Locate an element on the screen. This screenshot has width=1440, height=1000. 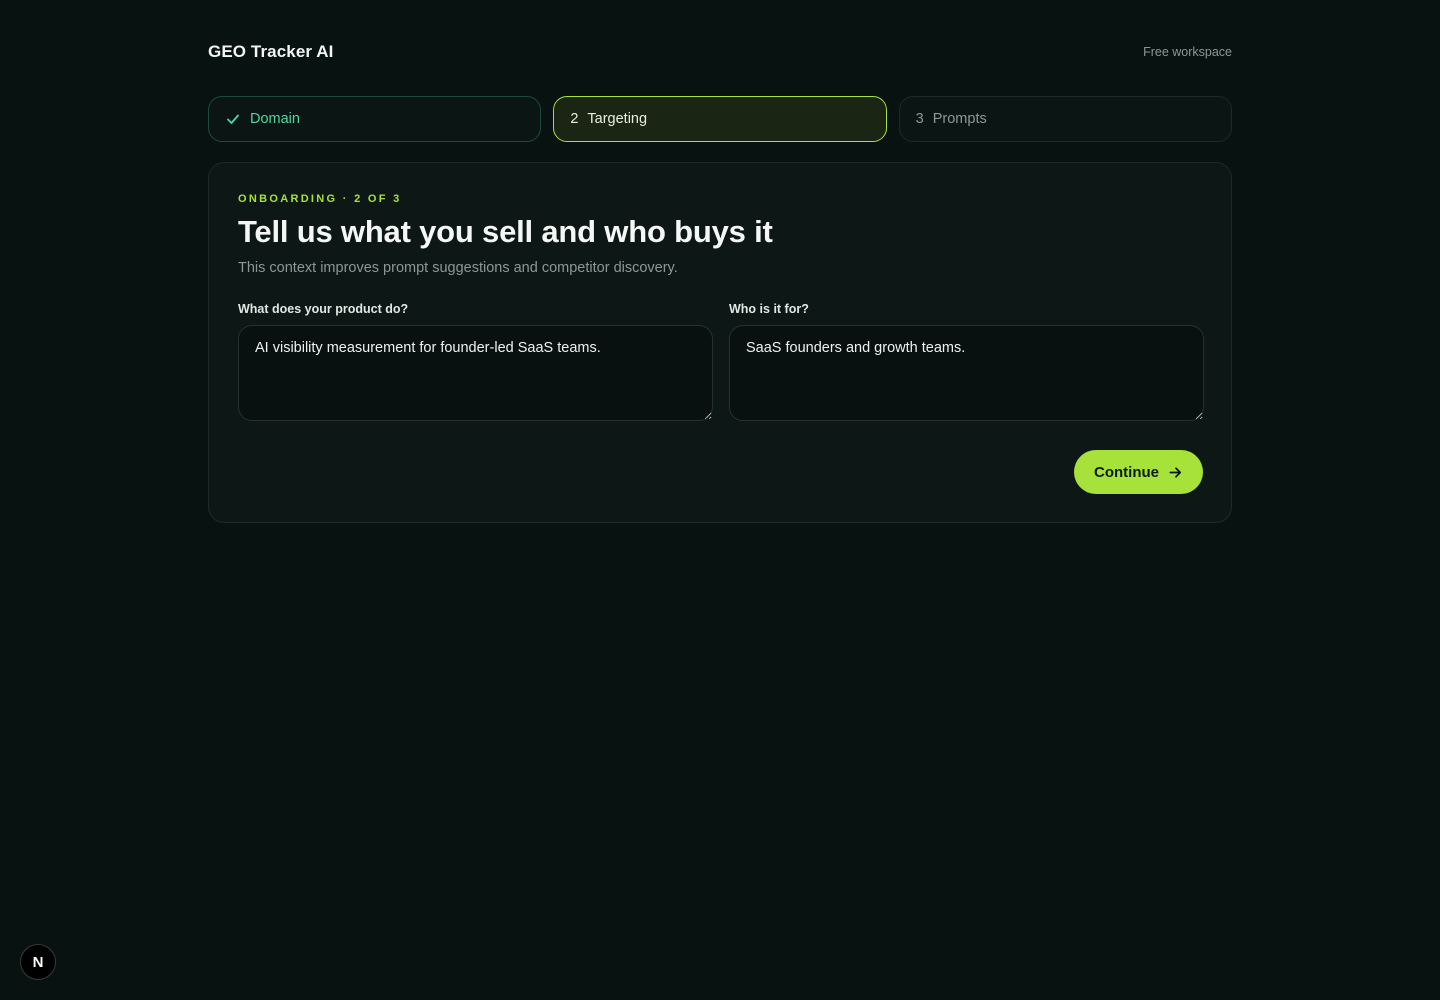
product-description-input is located at coordinates (475, 373).